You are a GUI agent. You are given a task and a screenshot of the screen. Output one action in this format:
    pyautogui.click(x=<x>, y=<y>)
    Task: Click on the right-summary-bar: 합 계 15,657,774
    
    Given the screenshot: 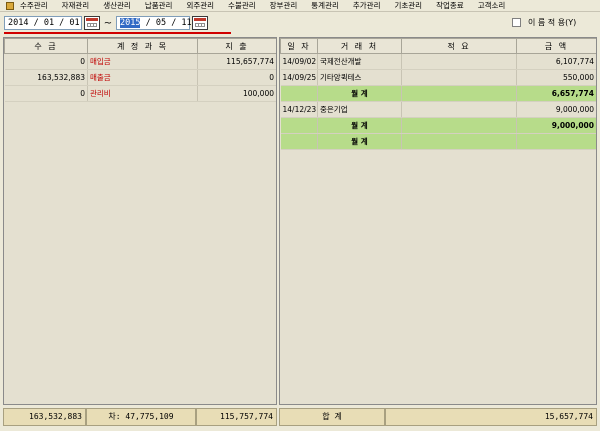 What is the action you would take?
    pyautogui.click(x=438, y=417)
    